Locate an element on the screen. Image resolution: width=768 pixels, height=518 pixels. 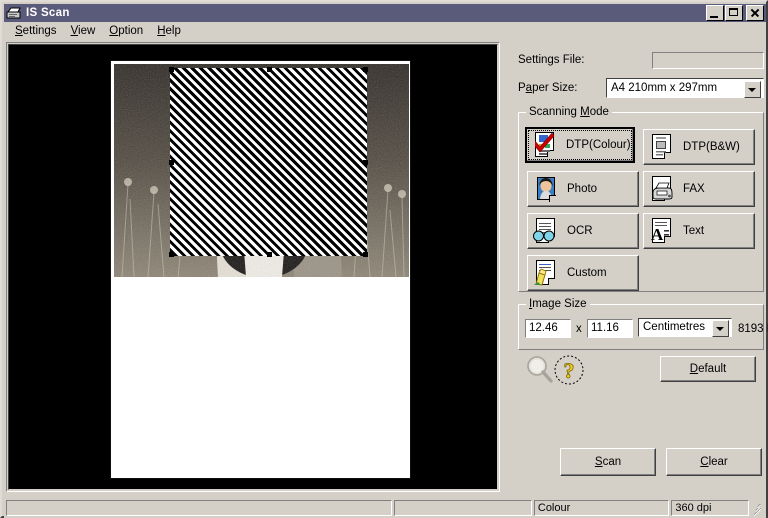
mode-button-custom: Custom is located at coordinates (583, 273).